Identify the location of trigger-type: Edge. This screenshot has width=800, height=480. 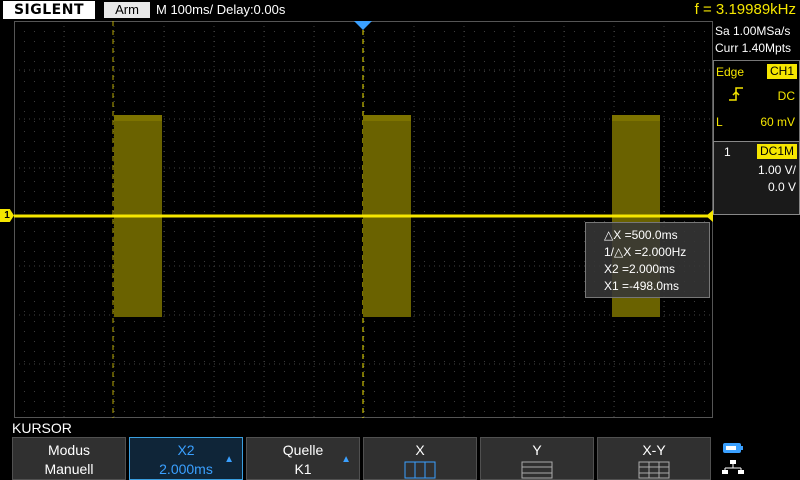
(730, 72).